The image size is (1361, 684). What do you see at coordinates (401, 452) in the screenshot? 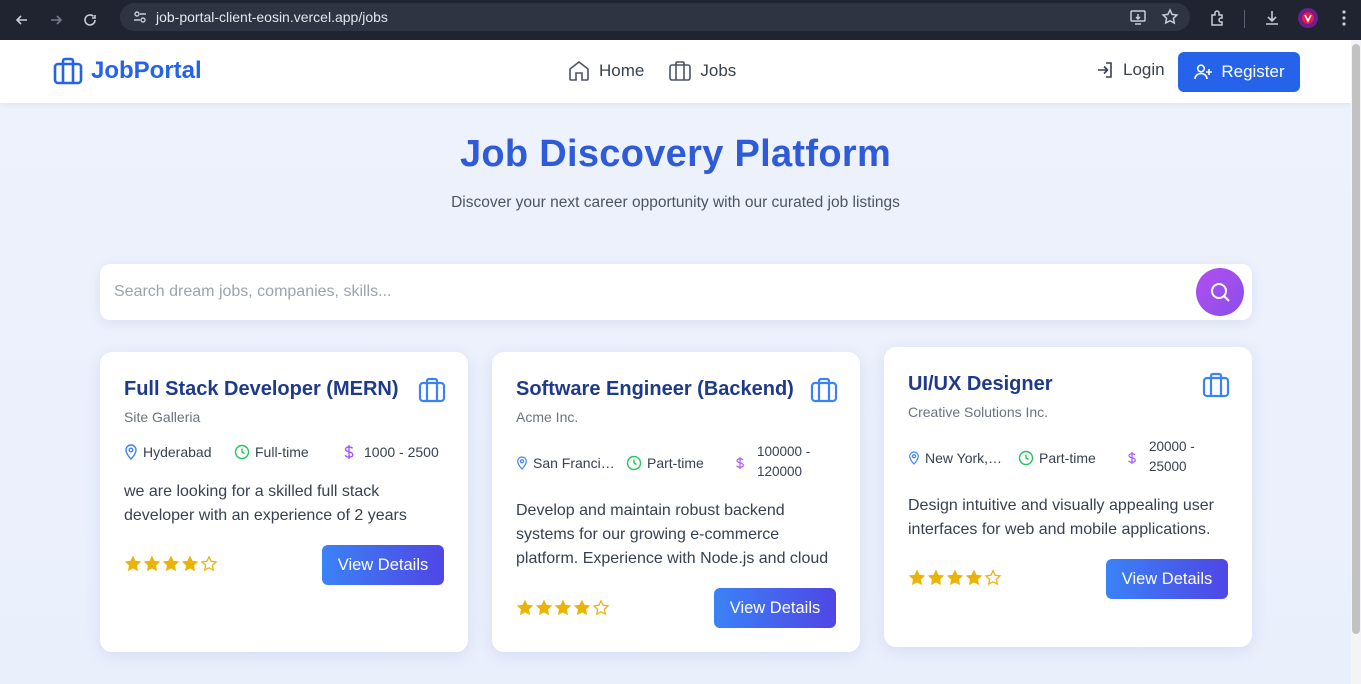
I see `salary-text: 1000 - 2500` at bounding box center [401, 452].